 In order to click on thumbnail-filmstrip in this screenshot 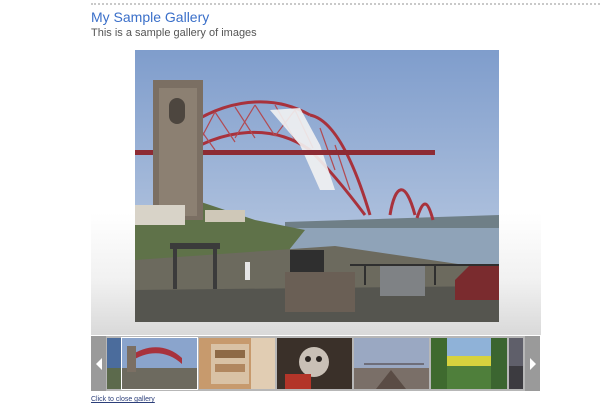, I will do `click(315, 363)`.